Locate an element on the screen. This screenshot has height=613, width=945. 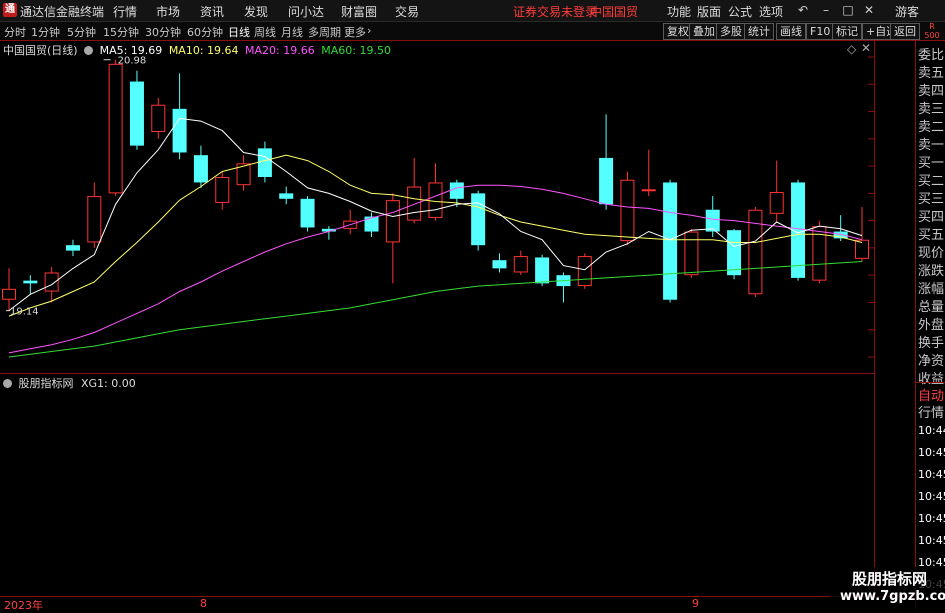
menu-functions: 功能 is located at coordinates (679, 11).